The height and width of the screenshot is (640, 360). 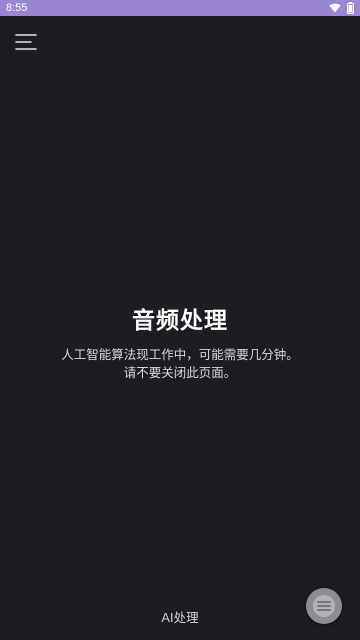 I want to click on status-icons, so click(x=341, y=8).